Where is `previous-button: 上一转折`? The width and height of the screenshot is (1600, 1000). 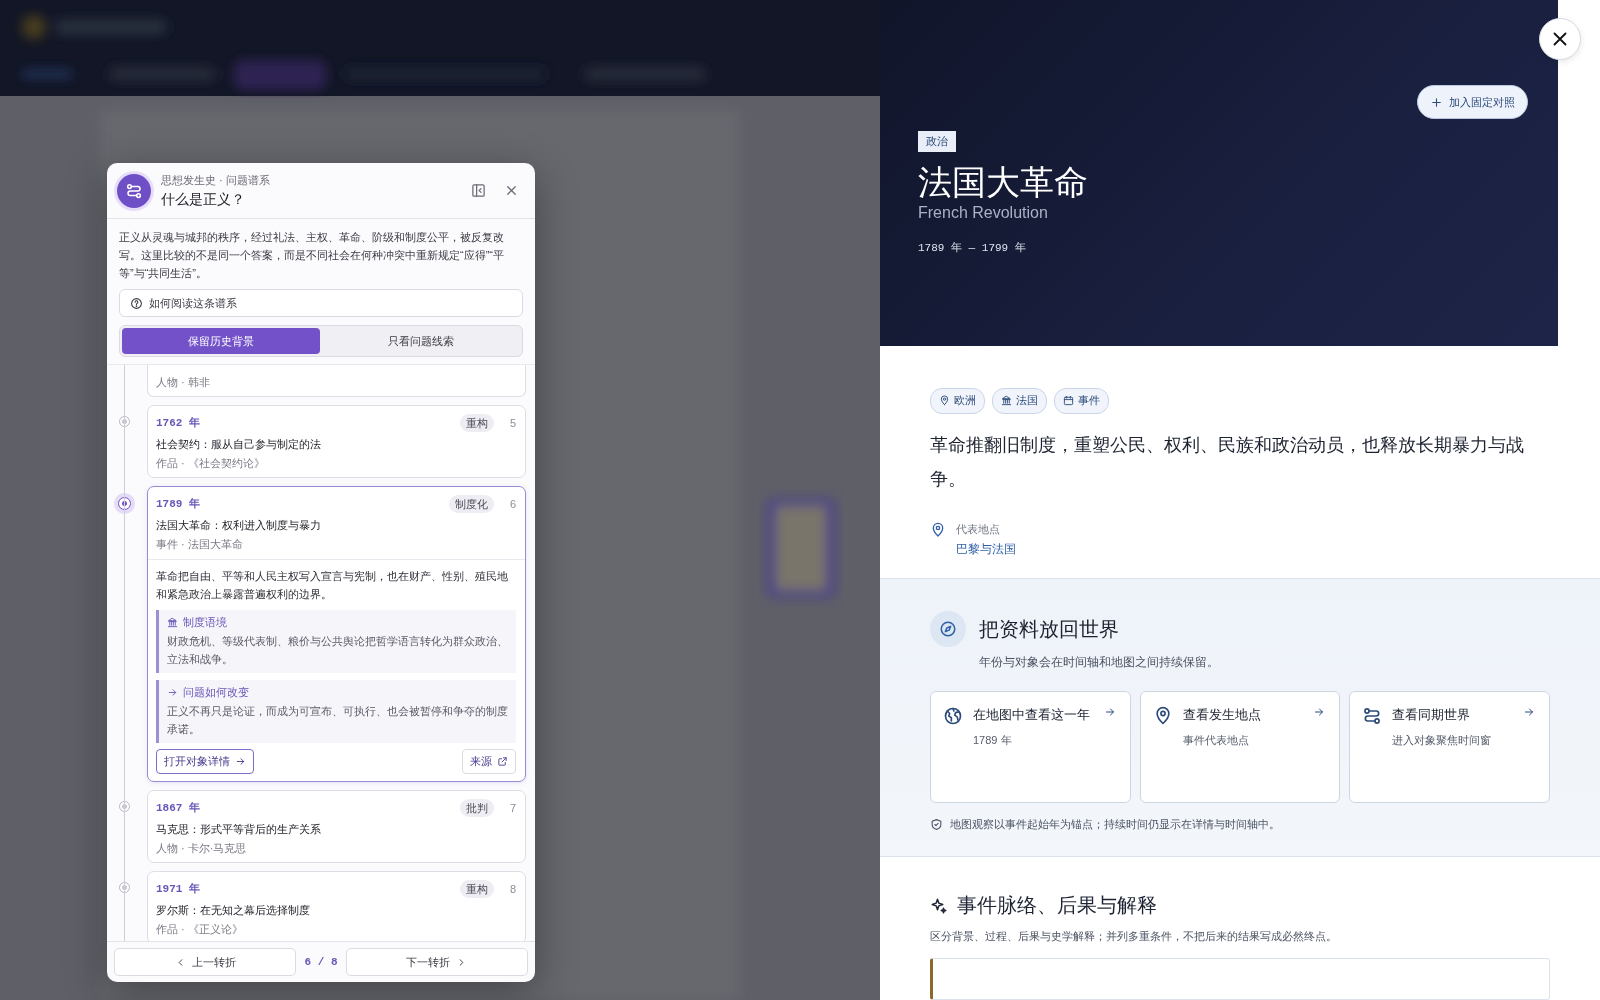 previous-button: 上一转折 is located at coordinates (205, 962).